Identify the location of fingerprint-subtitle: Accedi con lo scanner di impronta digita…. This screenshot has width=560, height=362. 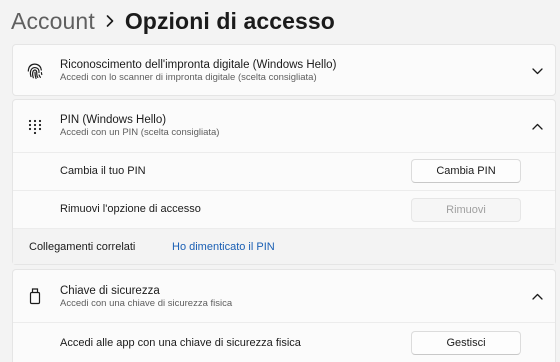
(188, 77).